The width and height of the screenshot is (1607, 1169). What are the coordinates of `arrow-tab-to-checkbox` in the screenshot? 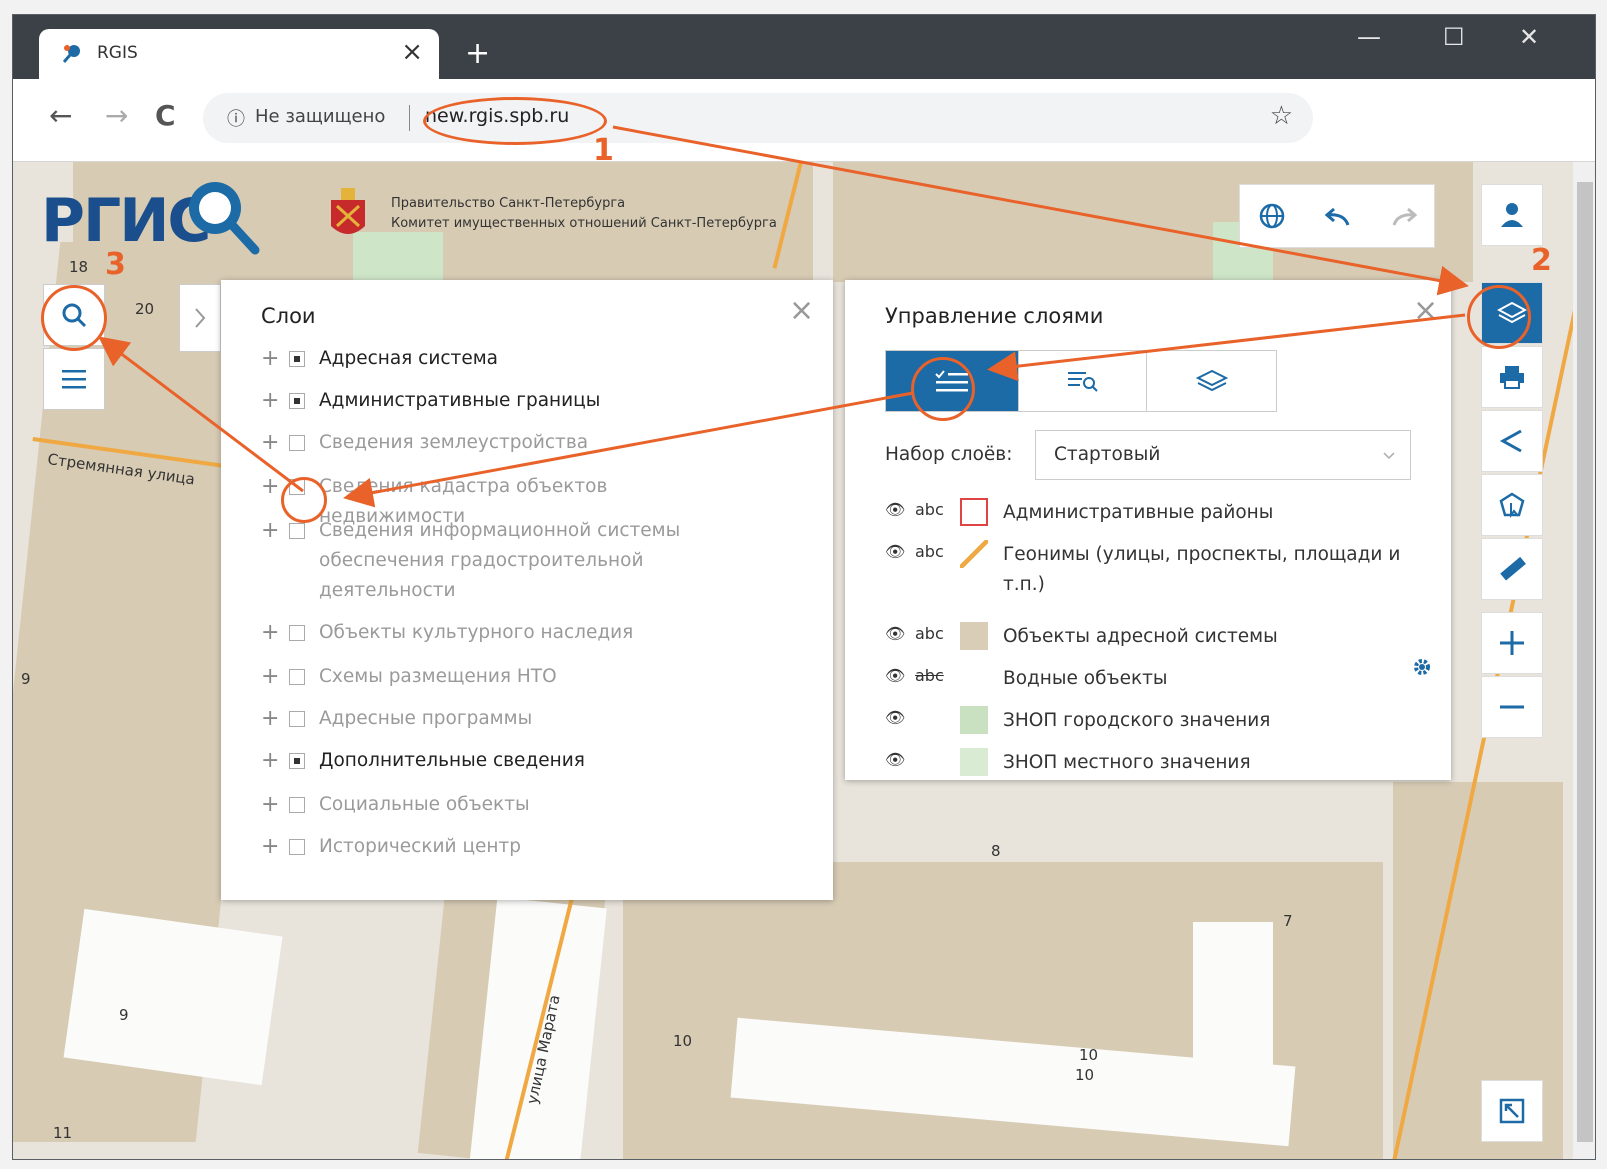 It's located at (628, 449).